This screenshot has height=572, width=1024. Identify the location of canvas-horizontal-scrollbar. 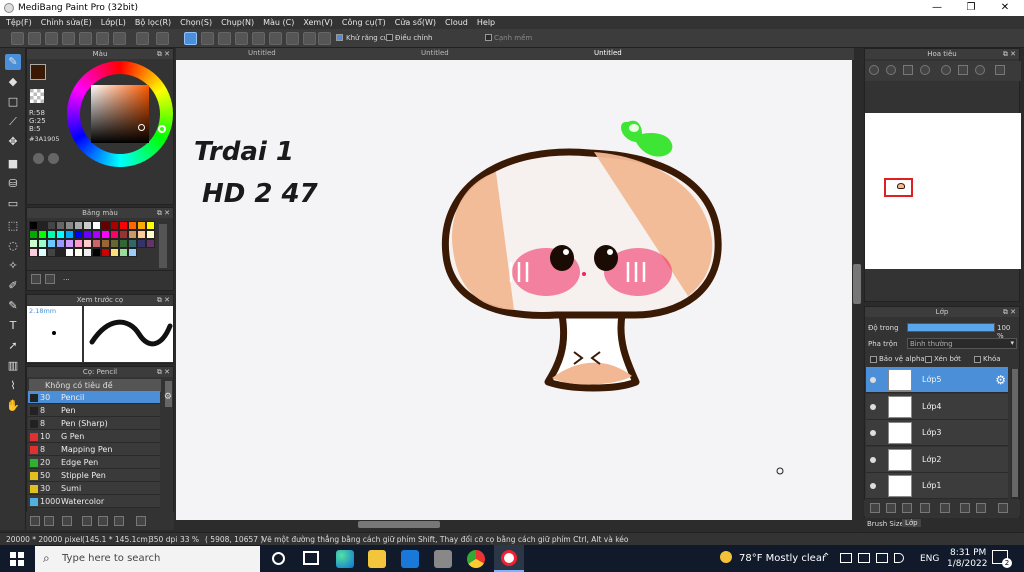
(518, 525).